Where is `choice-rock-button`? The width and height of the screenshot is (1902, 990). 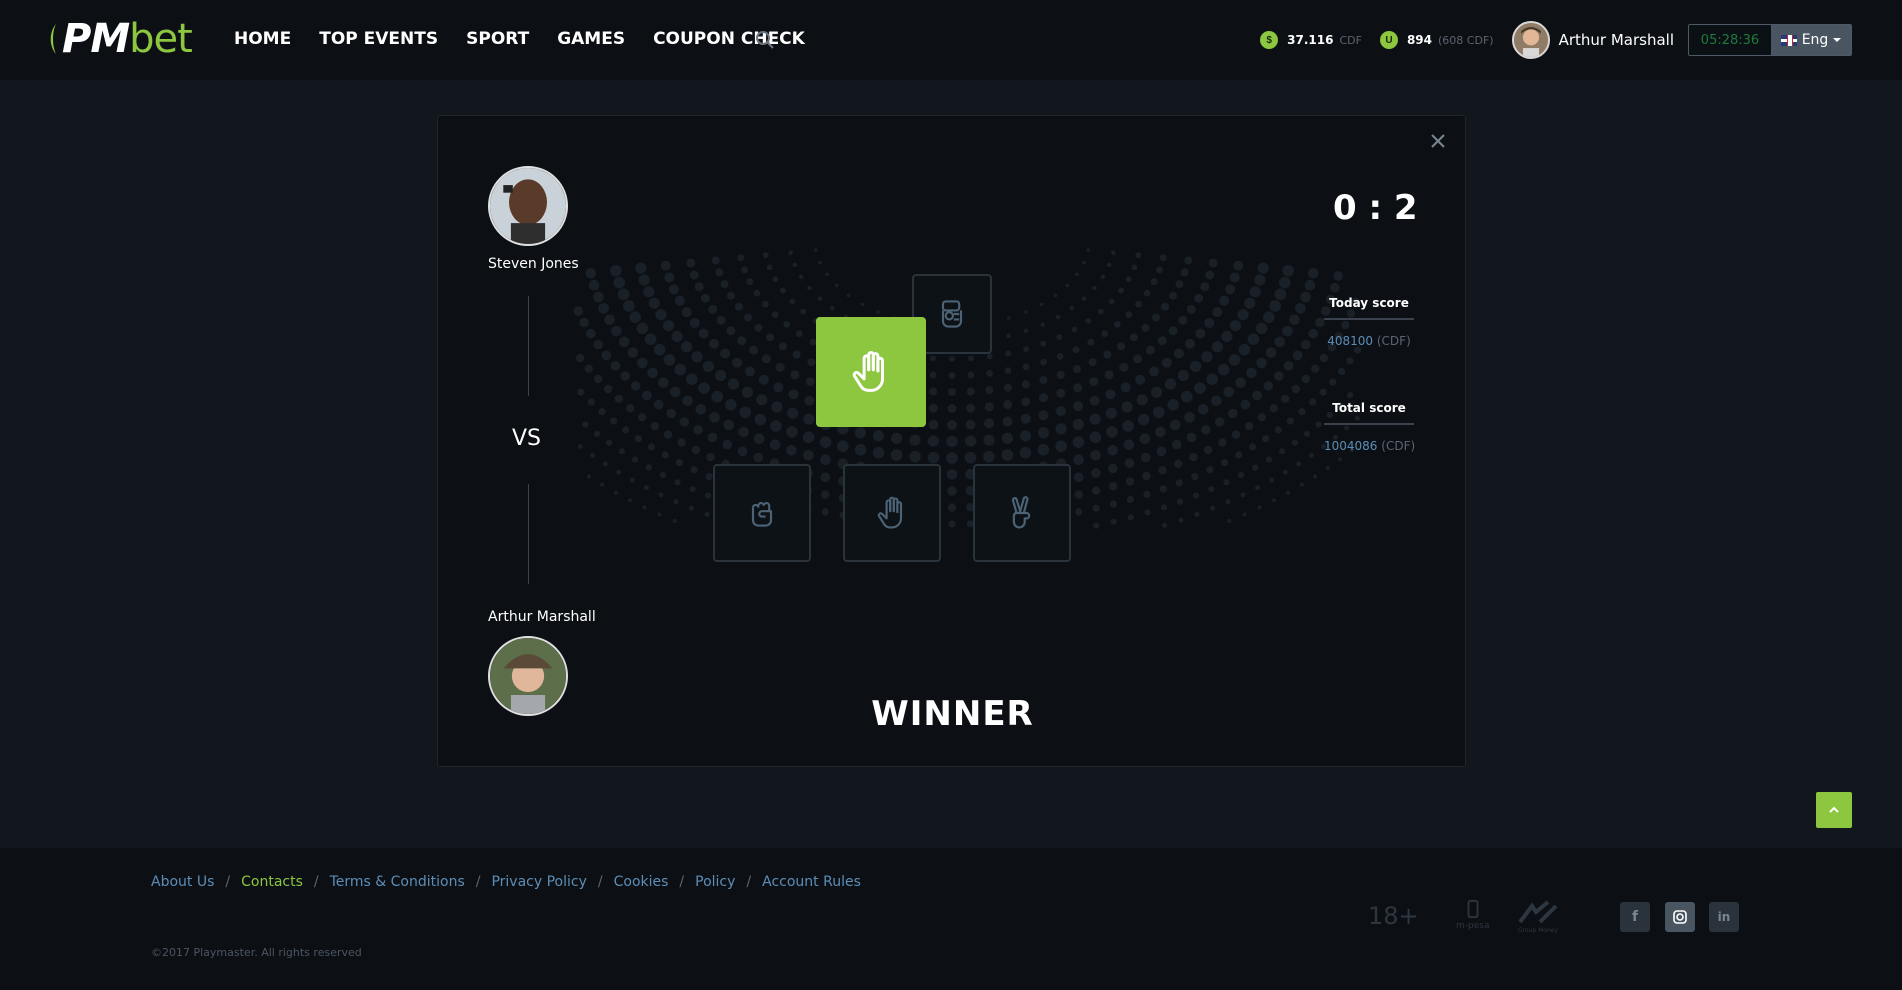 choice-rock-button is located at coordinates (762, 513).